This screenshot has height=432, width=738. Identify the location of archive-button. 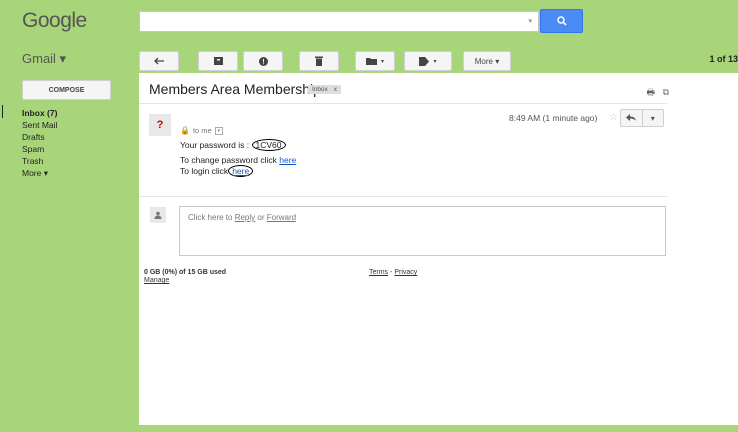
(218, 61).